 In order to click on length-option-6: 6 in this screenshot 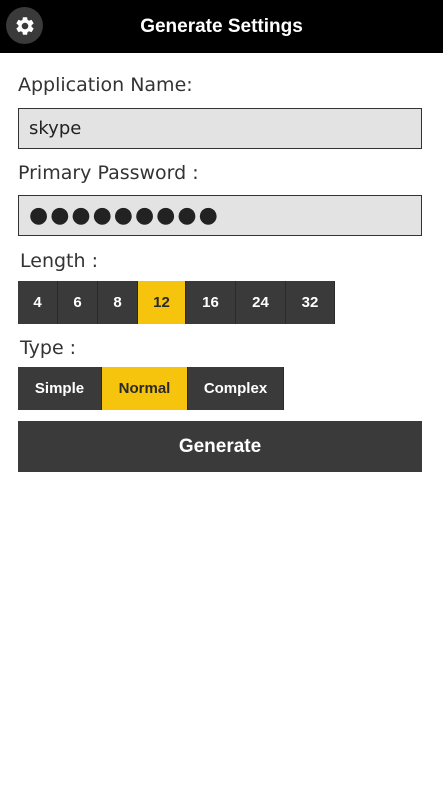, I will do `click(78, 302)`.